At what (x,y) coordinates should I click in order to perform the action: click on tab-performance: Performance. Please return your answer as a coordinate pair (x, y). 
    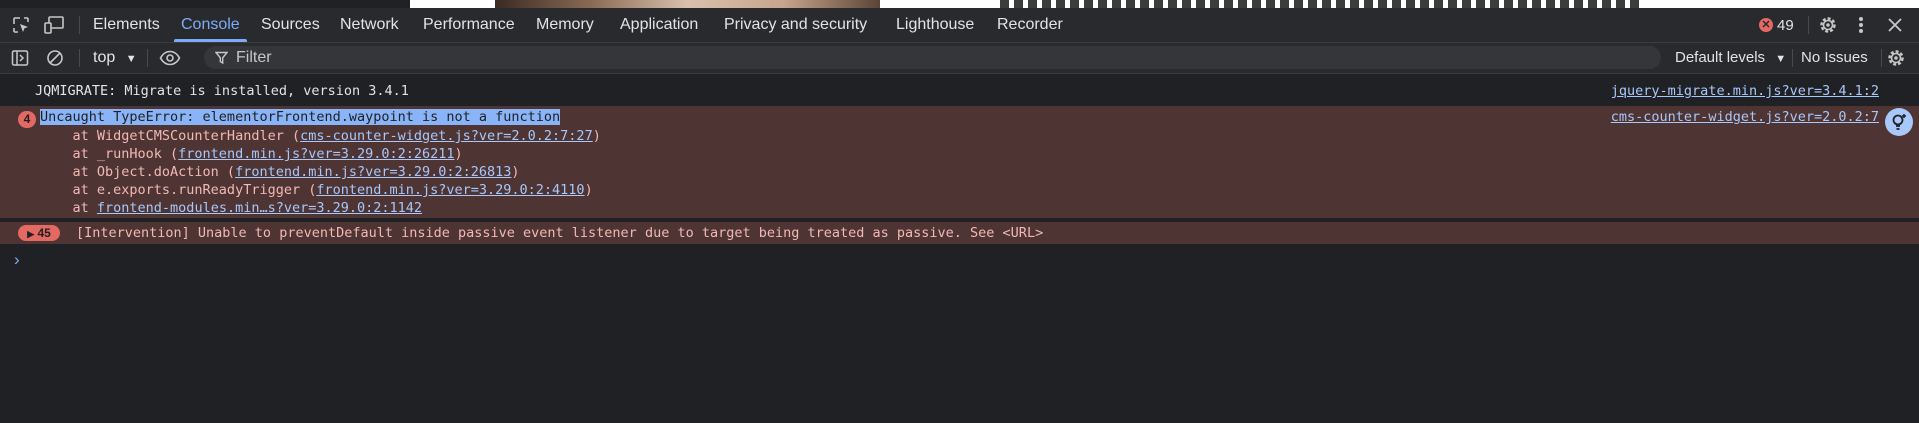
    Looking at the image, I should click on (469, 25).